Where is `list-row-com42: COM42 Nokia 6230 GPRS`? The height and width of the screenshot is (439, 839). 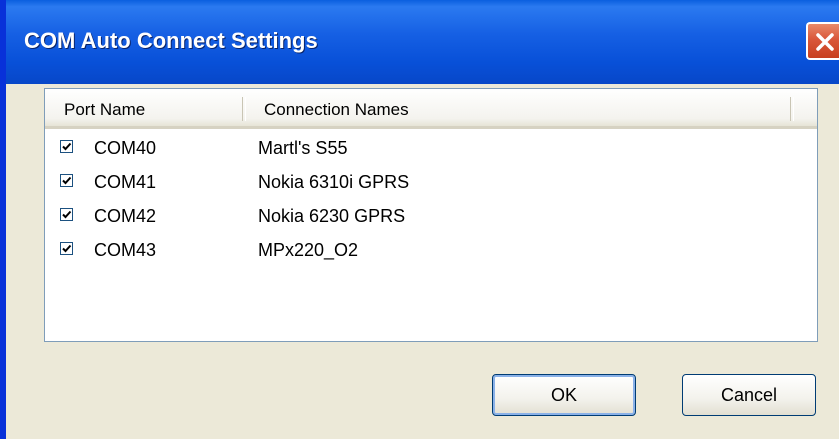 list-row-com42: COM42 Nokia 6230 GPRS is located at coordinates (431, 216).